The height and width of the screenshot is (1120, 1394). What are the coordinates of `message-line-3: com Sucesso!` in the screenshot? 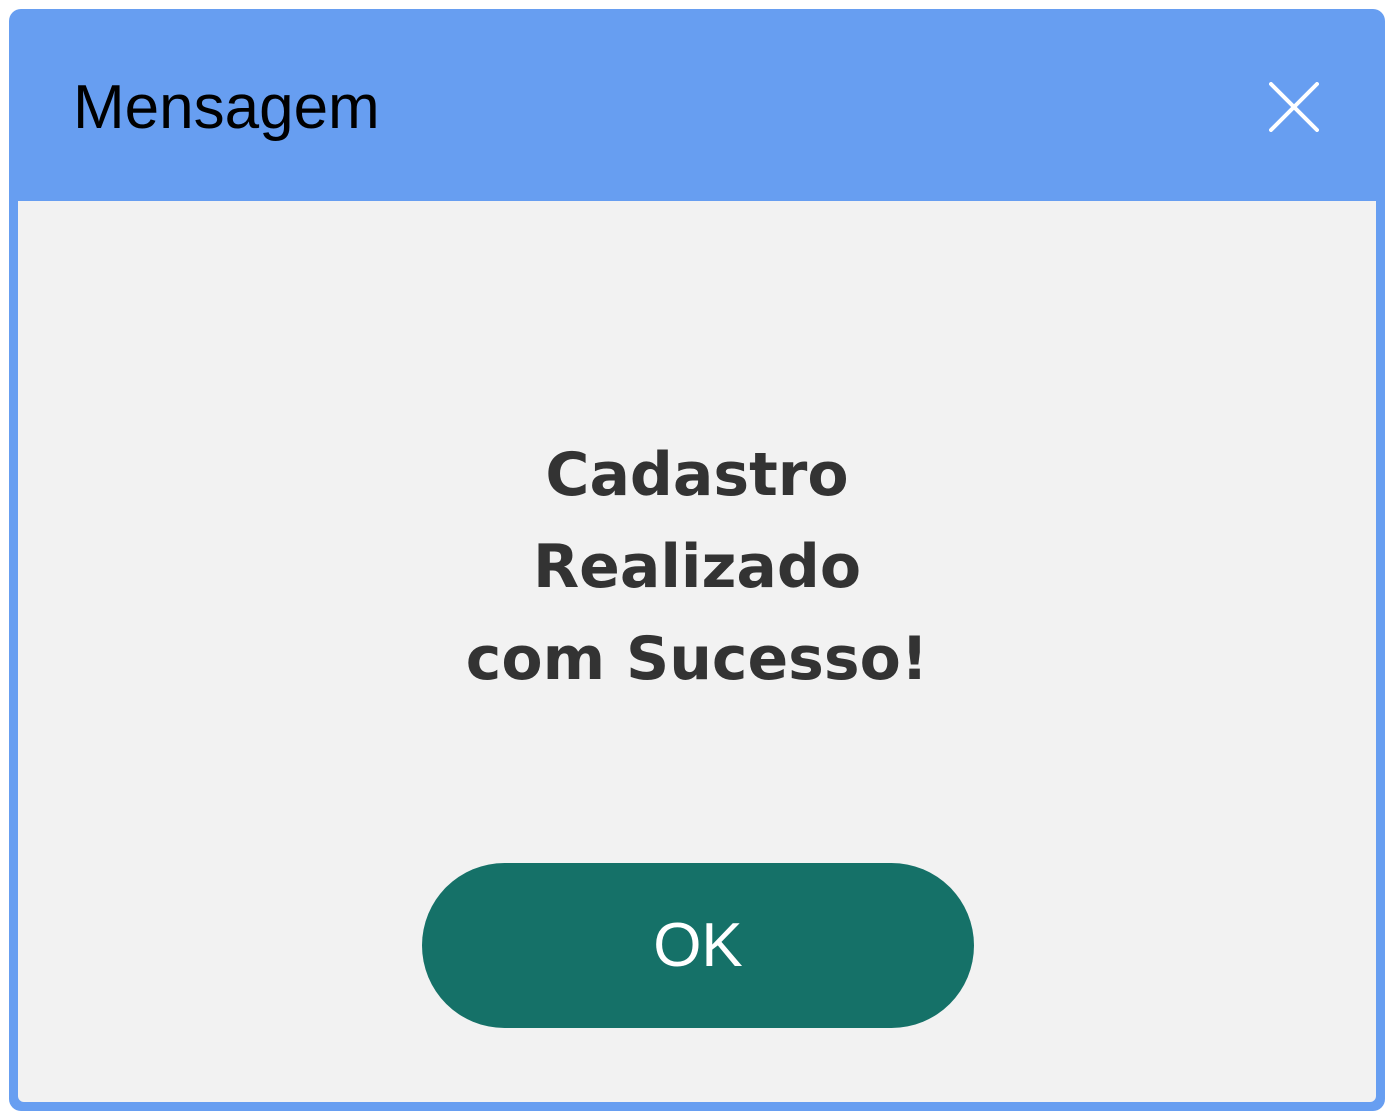 It's located at (697, 659).